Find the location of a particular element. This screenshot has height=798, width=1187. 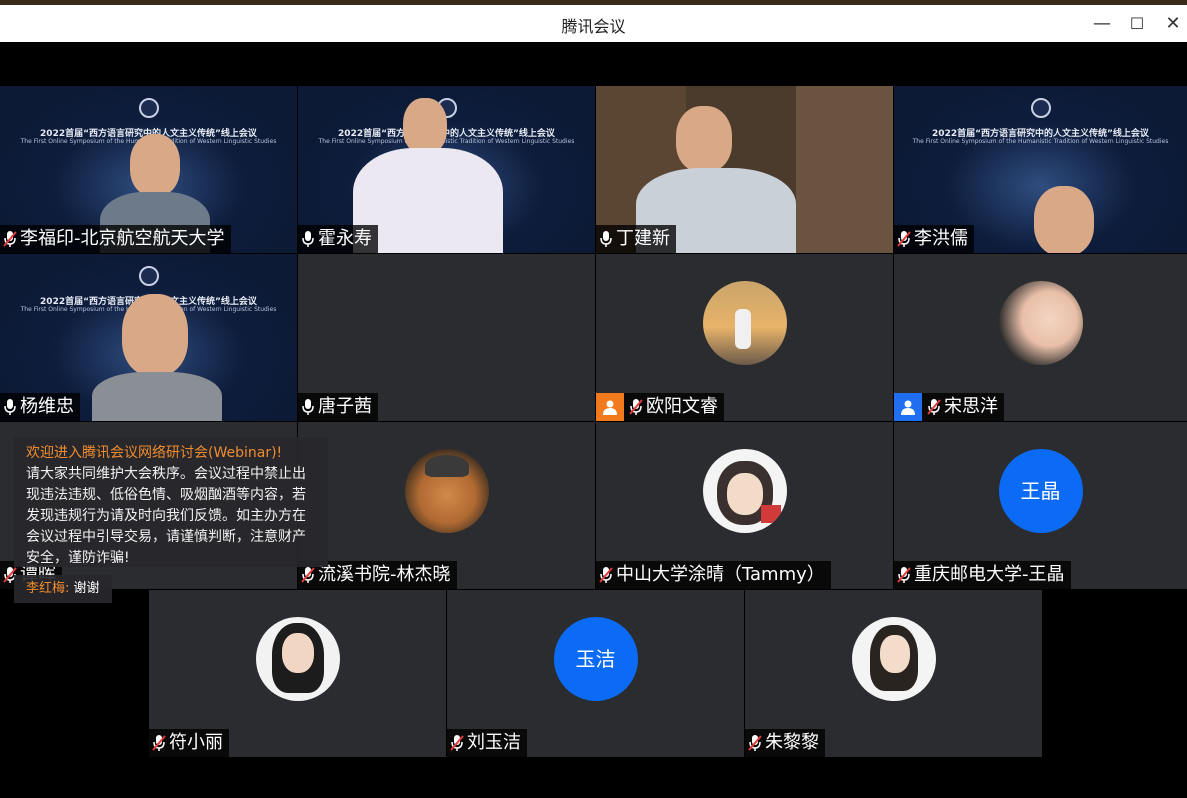

participant-name: 李洪儒 is located at coordinates (941, 238).